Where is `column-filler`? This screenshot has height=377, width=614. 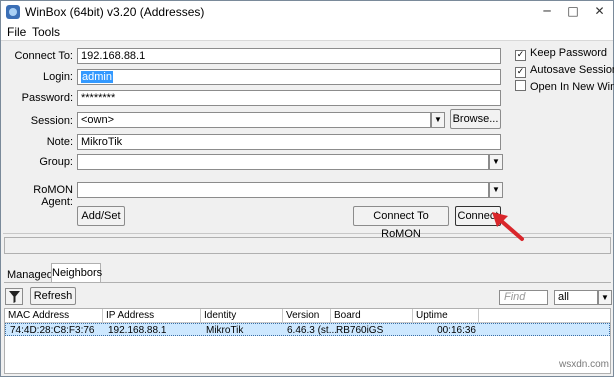 column-filler is located at coordinates (544, 316).